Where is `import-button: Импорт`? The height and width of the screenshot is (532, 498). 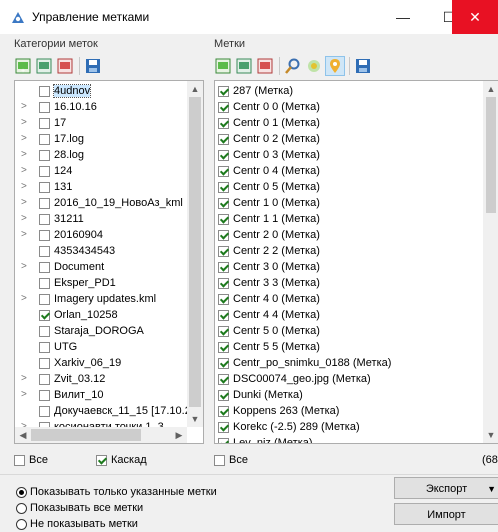 import-button: Импорт is located at coordinates (446, 514).